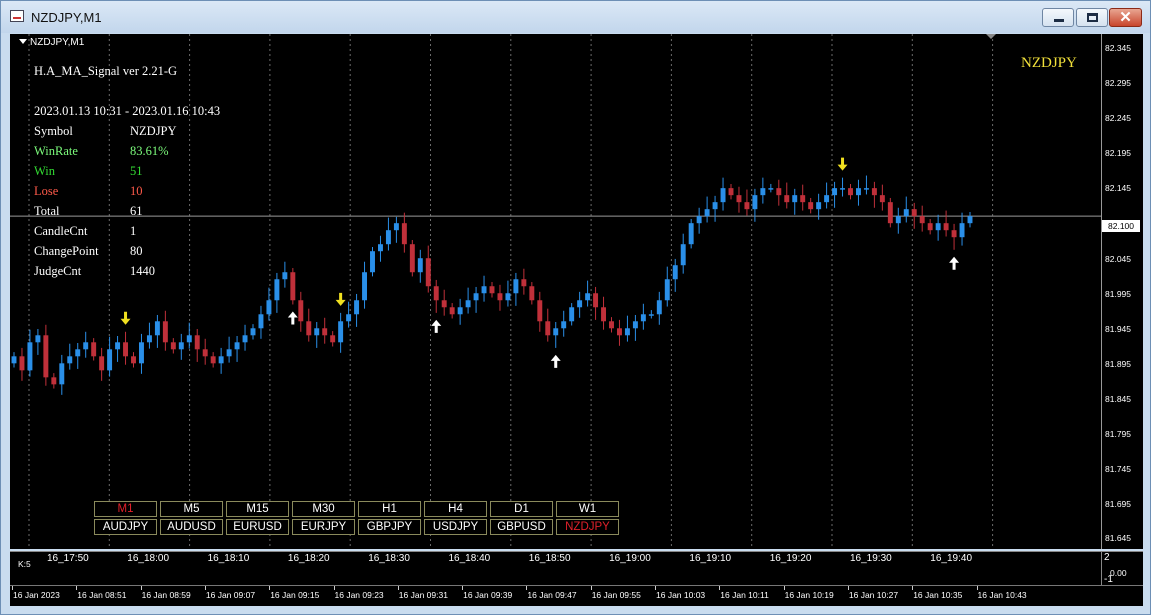  Describe the element at coordinates (323, 509) in the screenshot. I see `timeframe-button-m30: M30` at that location.